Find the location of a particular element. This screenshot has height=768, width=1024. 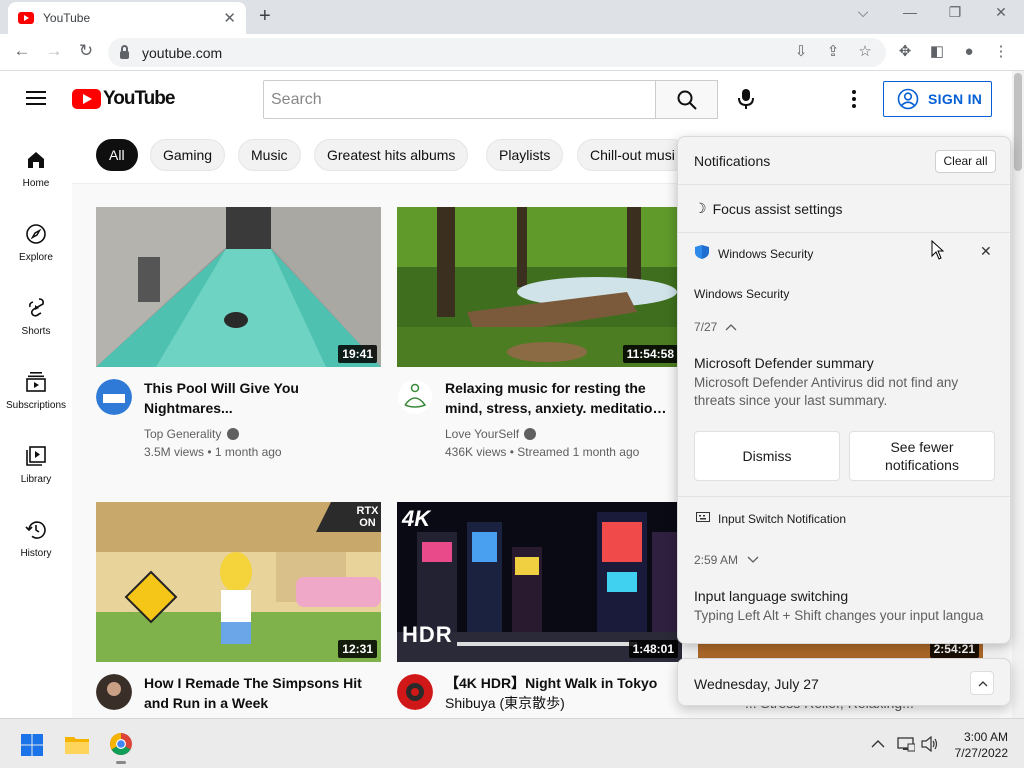

network-icon is located at coordinates (906, 744).